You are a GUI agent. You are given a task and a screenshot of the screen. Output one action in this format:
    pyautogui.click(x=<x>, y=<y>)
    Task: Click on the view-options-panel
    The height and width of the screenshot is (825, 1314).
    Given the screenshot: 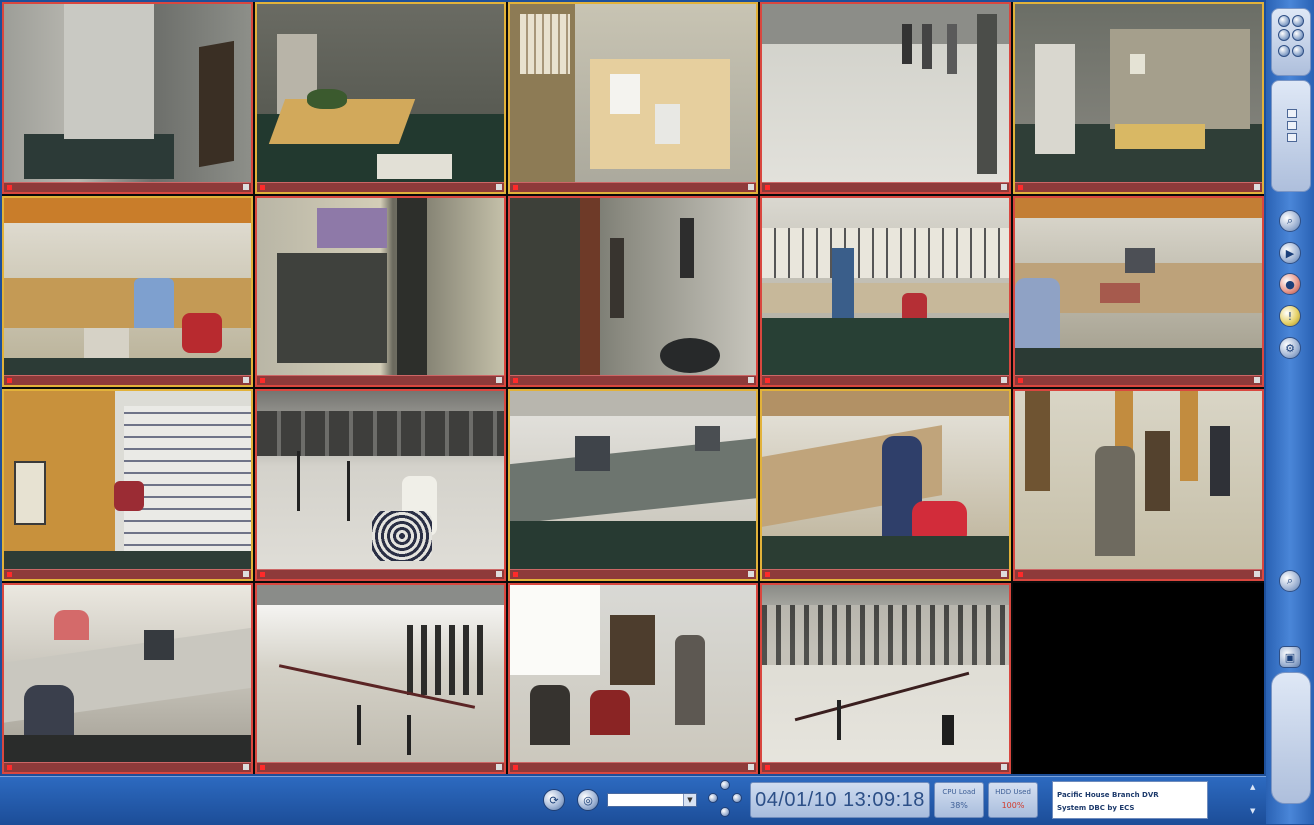 What is the action you would take?
    pyautogui.click(x=1291, y=136)
    